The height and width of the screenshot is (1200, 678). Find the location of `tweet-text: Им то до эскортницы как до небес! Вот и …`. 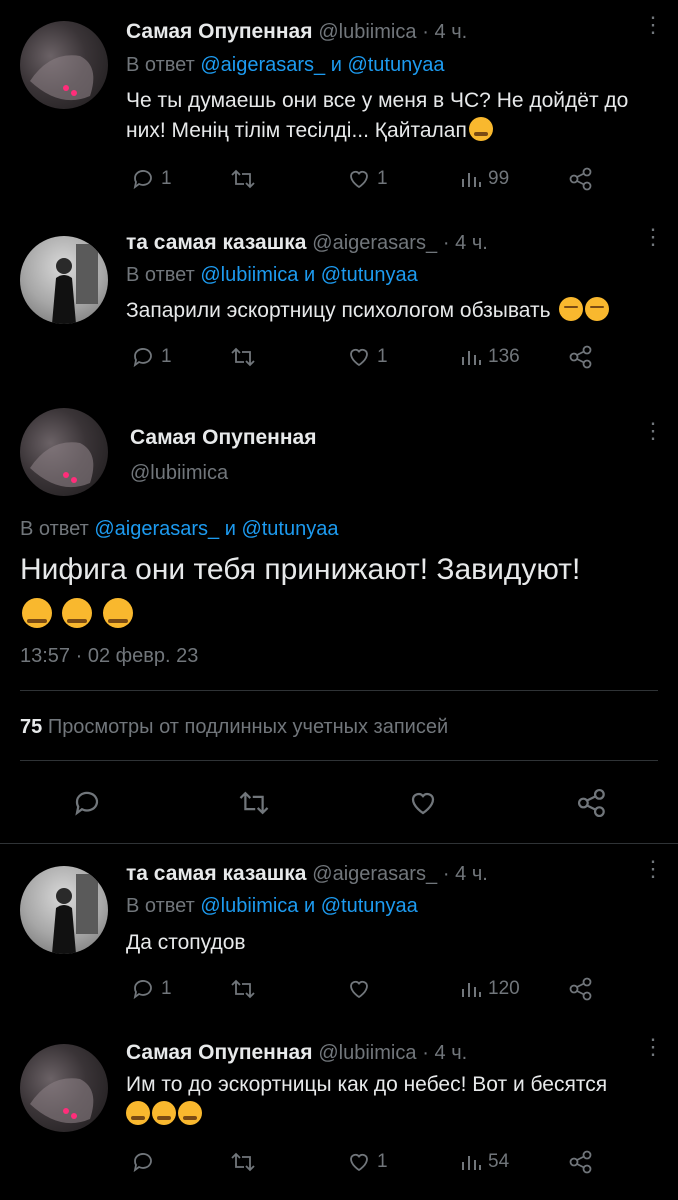

tweet-text: Им то до эскортницы как до небес! Вот и … is located at coordinates (396, 1100).